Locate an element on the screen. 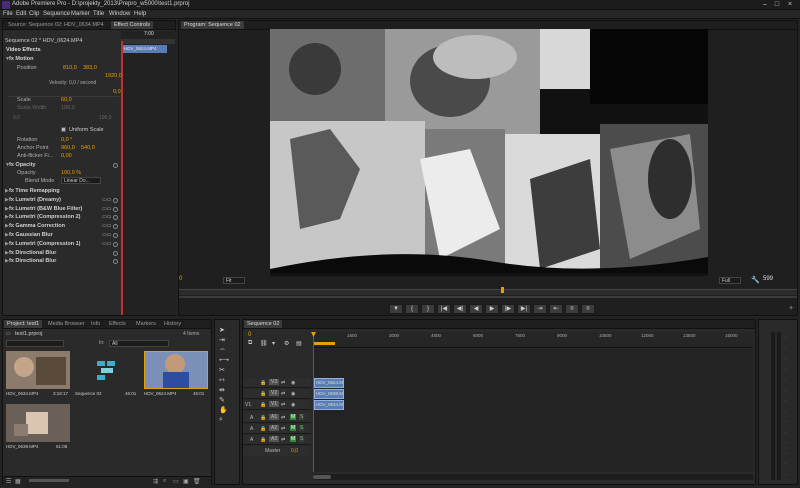  audio-track-header: A 🔒 A3 ⇄ M S is located at coordinates (277, 440).